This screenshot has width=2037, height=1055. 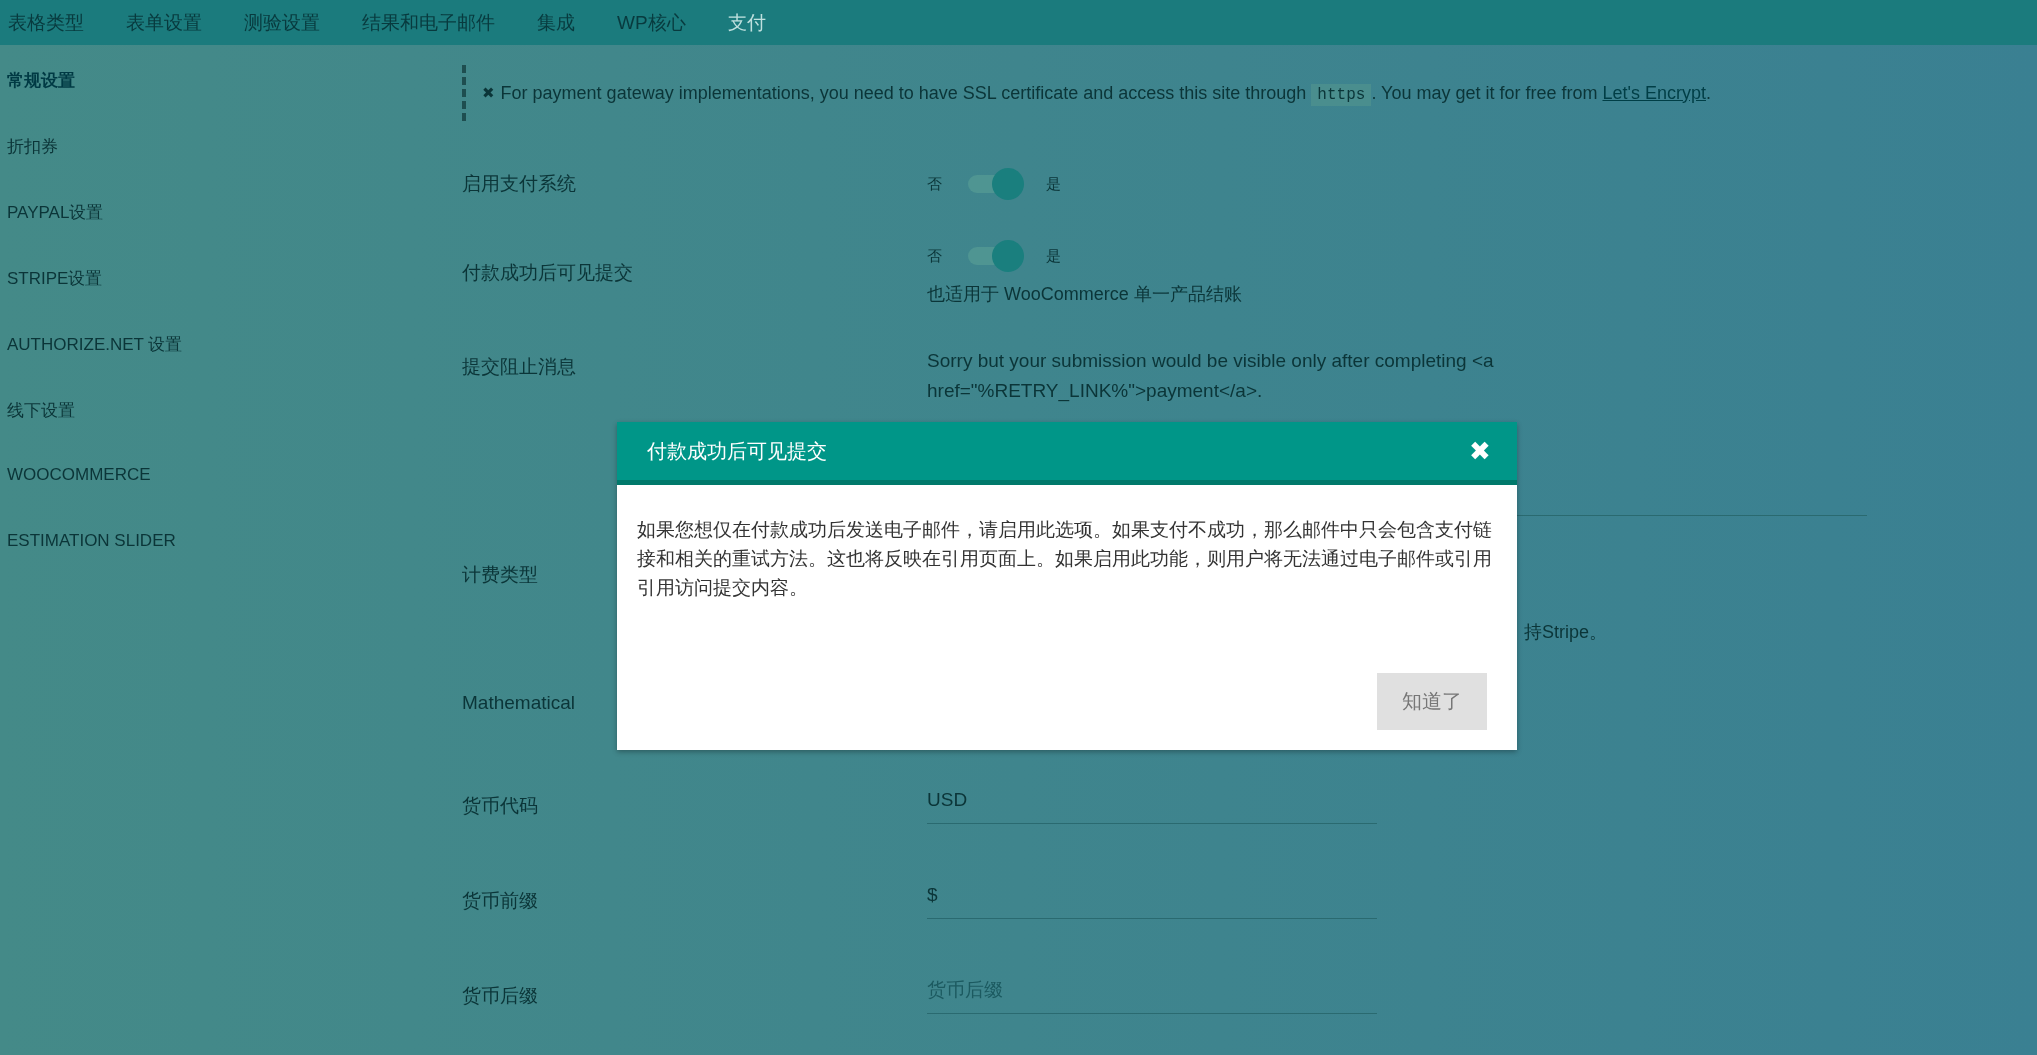 What do you see at coordinates (231, 102) in the screenshot?
I see `sidebar-item: 常规设置` at bounding box center [231, 102].